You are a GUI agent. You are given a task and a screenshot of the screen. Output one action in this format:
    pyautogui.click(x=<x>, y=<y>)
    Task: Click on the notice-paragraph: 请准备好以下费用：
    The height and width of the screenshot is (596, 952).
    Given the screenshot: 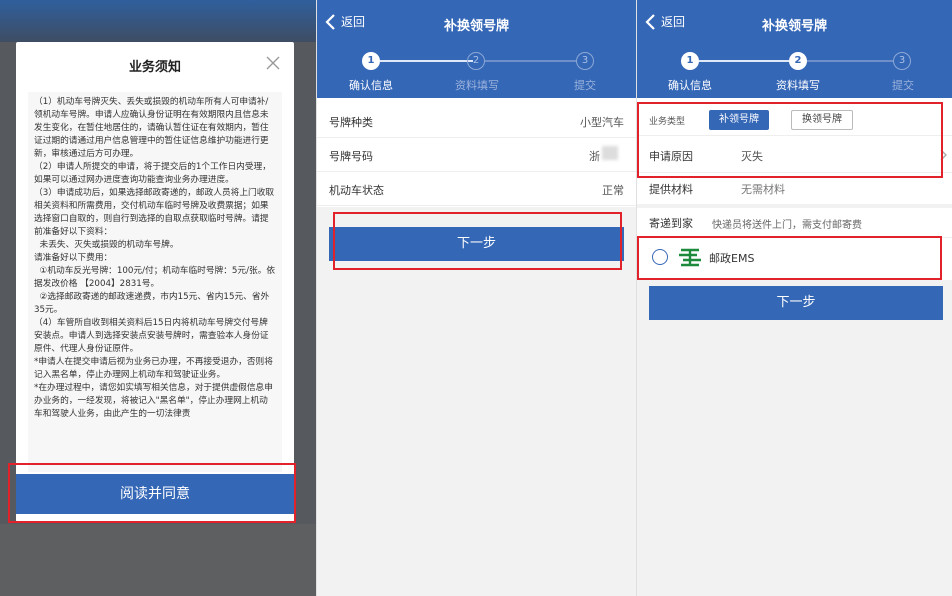 What is the action you would take?
    pyautogui.click(x=73, y=258)
    